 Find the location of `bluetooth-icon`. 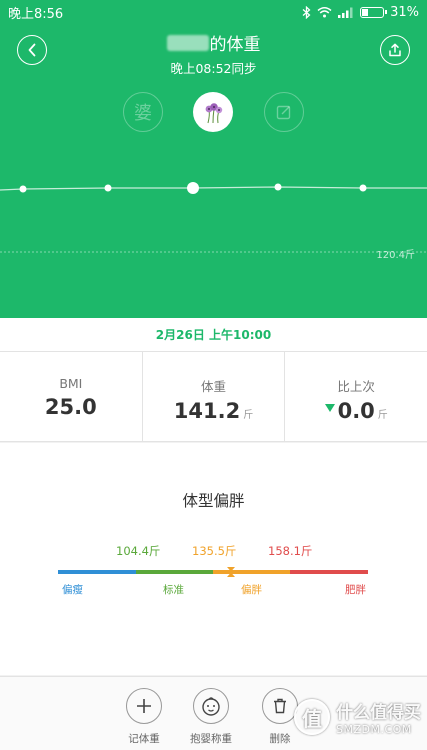

bluetooth-icon is located at coordinates (306, 12).